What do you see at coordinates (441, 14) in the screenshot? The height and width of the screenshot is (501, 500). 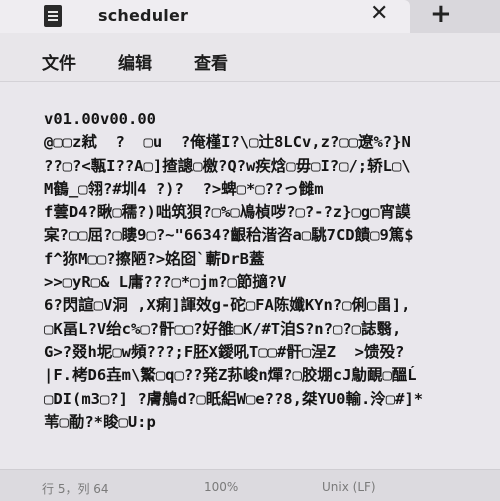 I see `plus-icon: +` at bounding box center [441, 14].